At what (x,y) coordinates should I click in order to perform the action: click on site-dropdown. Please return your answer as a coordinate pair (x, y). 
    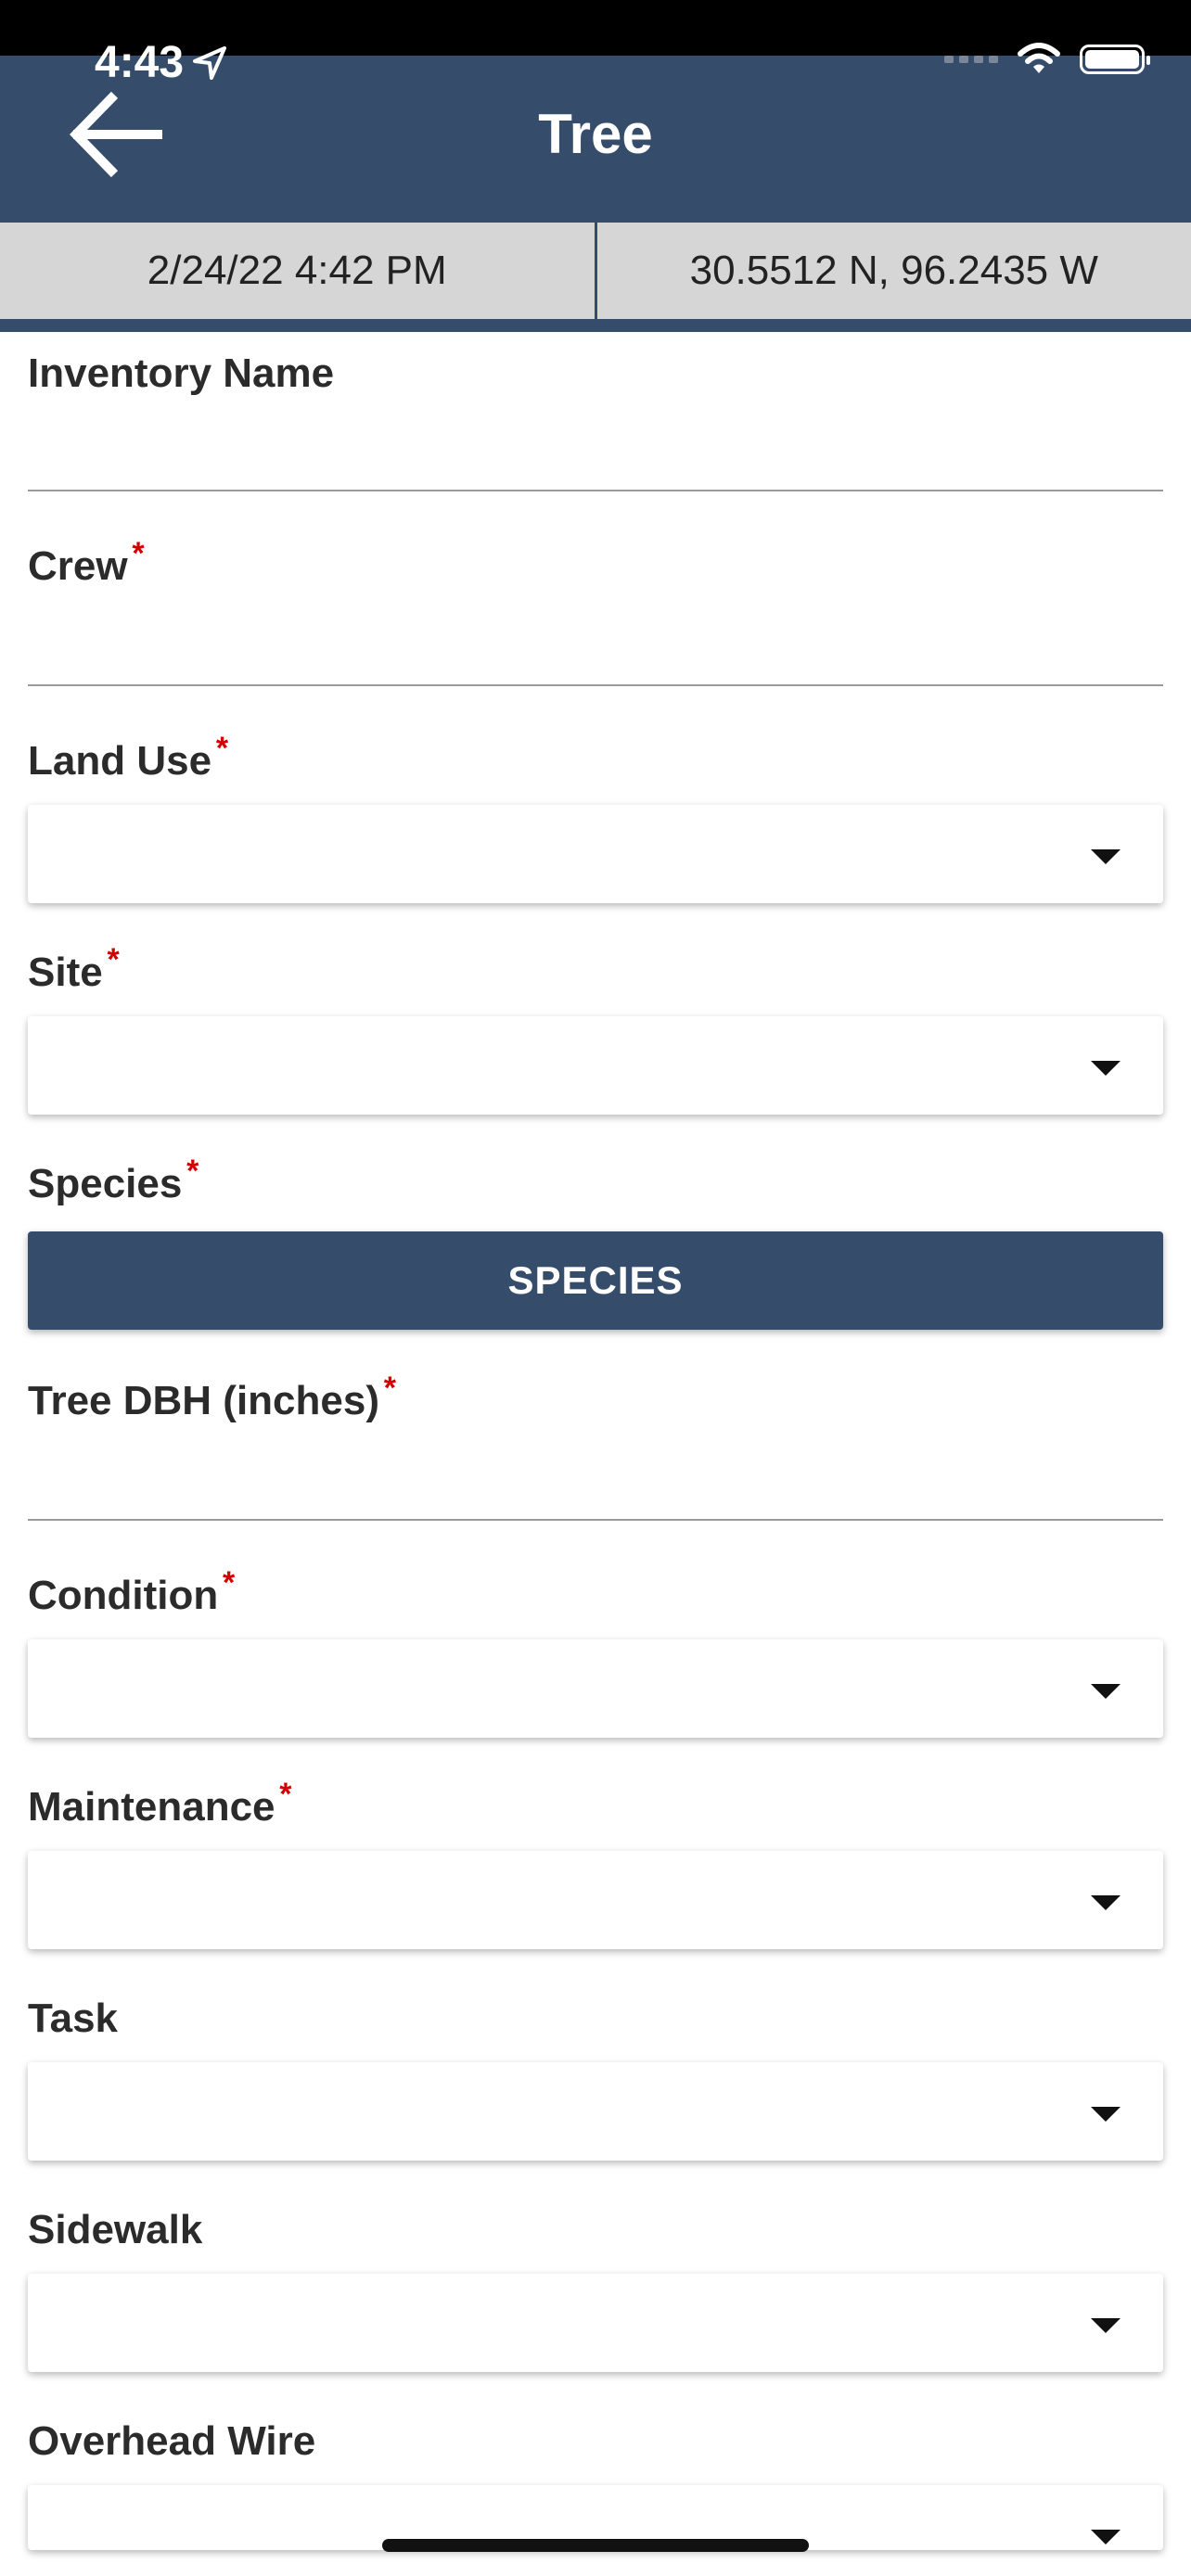
    Looking at the image, I should click on (595, 1065).